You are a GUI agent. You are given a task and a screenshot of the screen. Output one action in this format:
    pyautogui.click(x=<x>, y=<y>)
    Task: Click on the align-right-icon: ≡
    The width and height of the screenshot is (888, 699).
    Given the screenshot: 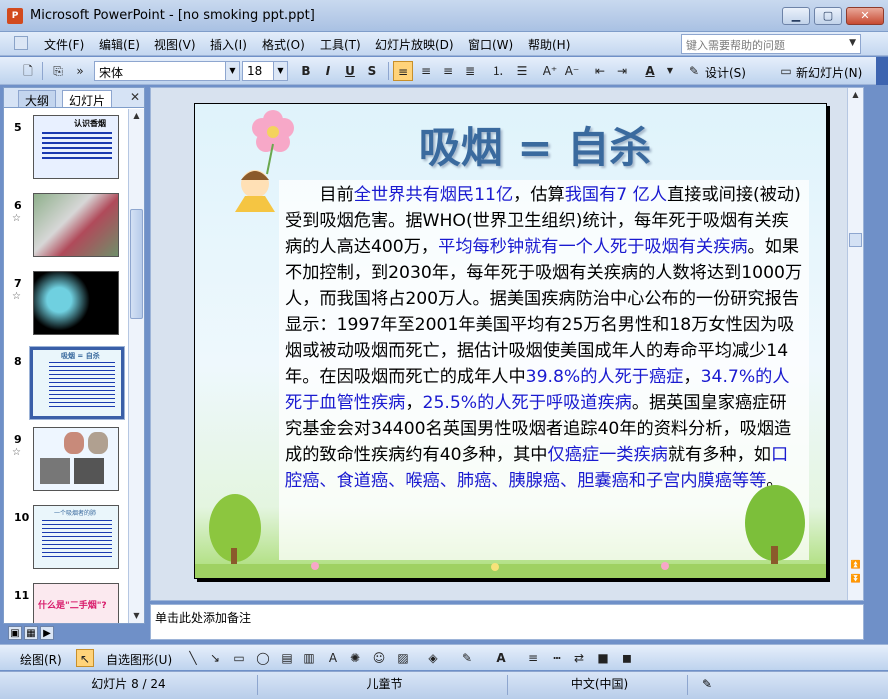 What is the action you would take?
    pyautogui.click(x=448, y=71)
    